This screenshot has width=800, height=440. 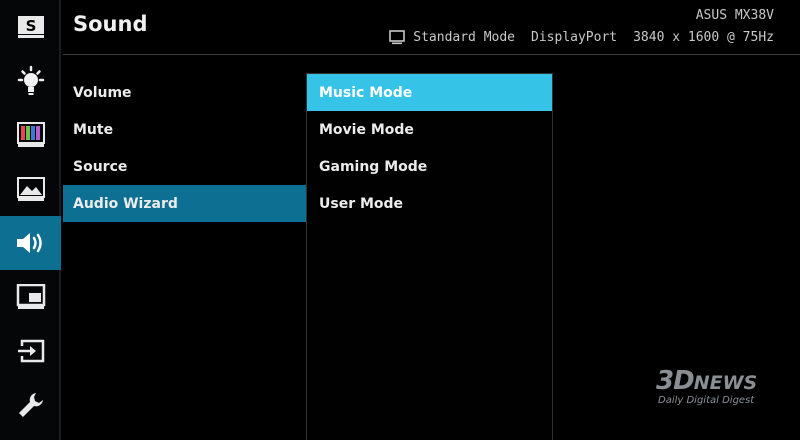 I want to click on image-icon, so click(x=30, y=189).